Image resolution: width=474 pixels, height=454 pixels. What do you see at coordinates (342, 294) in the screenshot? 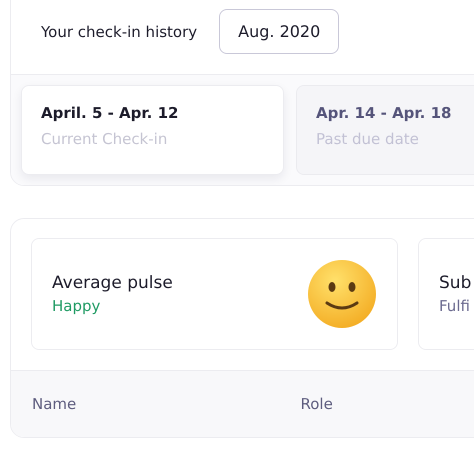
I see `smiley-icon` at bounding box center [342, 294].